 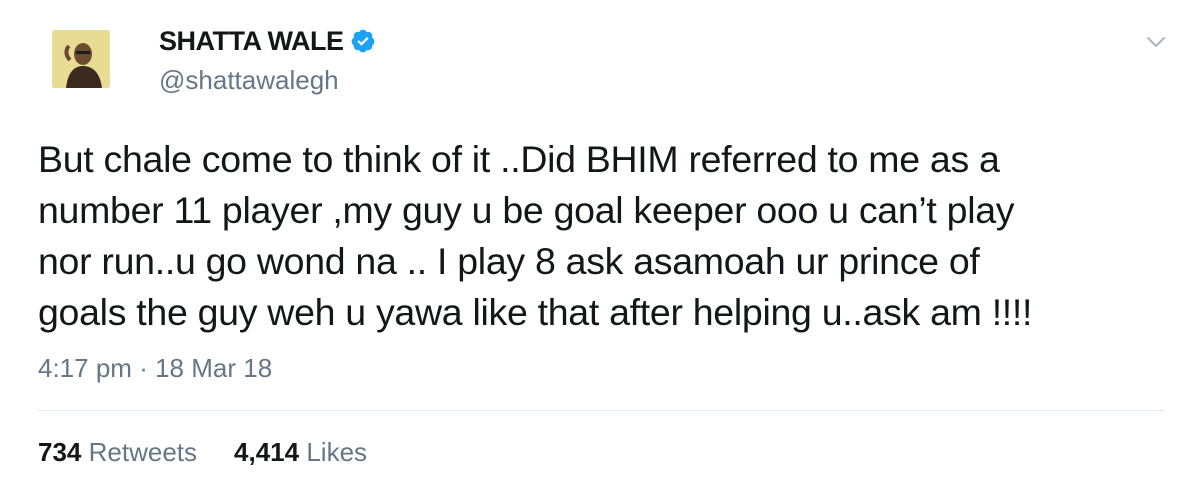 What do you see at coordinates (251, 41) in the screenshot?
I see `display-name: SHATTA WALE` at bounding box center [251, 41].